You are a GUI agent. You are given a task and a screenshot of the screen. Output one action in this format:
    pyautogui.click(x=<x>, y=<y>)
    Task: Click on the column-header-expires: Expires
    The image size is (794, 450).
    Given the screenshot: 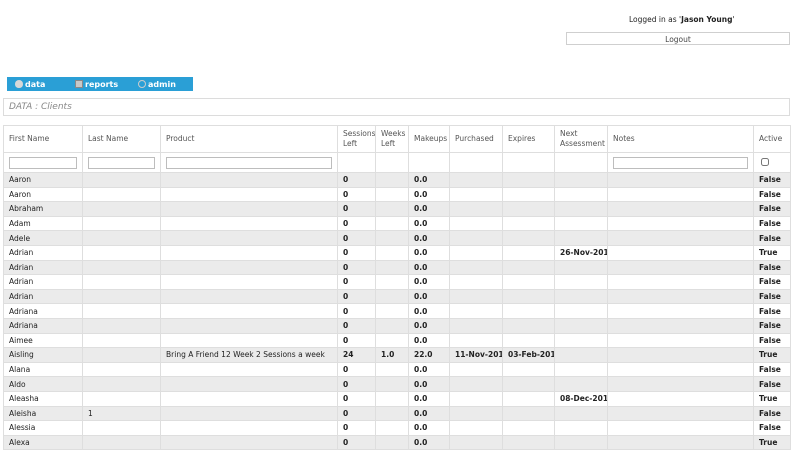 What is the action you would take?
    pyautogui.click(x=528, y=139)
    